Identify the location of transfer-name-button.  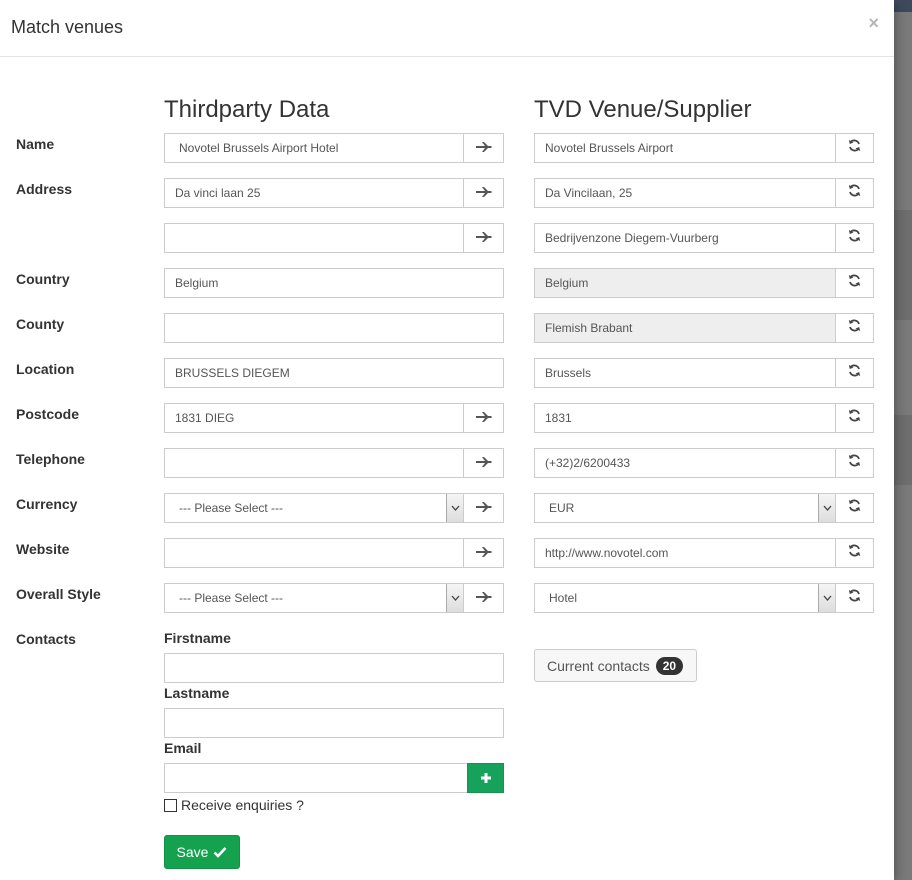
(483, 148).